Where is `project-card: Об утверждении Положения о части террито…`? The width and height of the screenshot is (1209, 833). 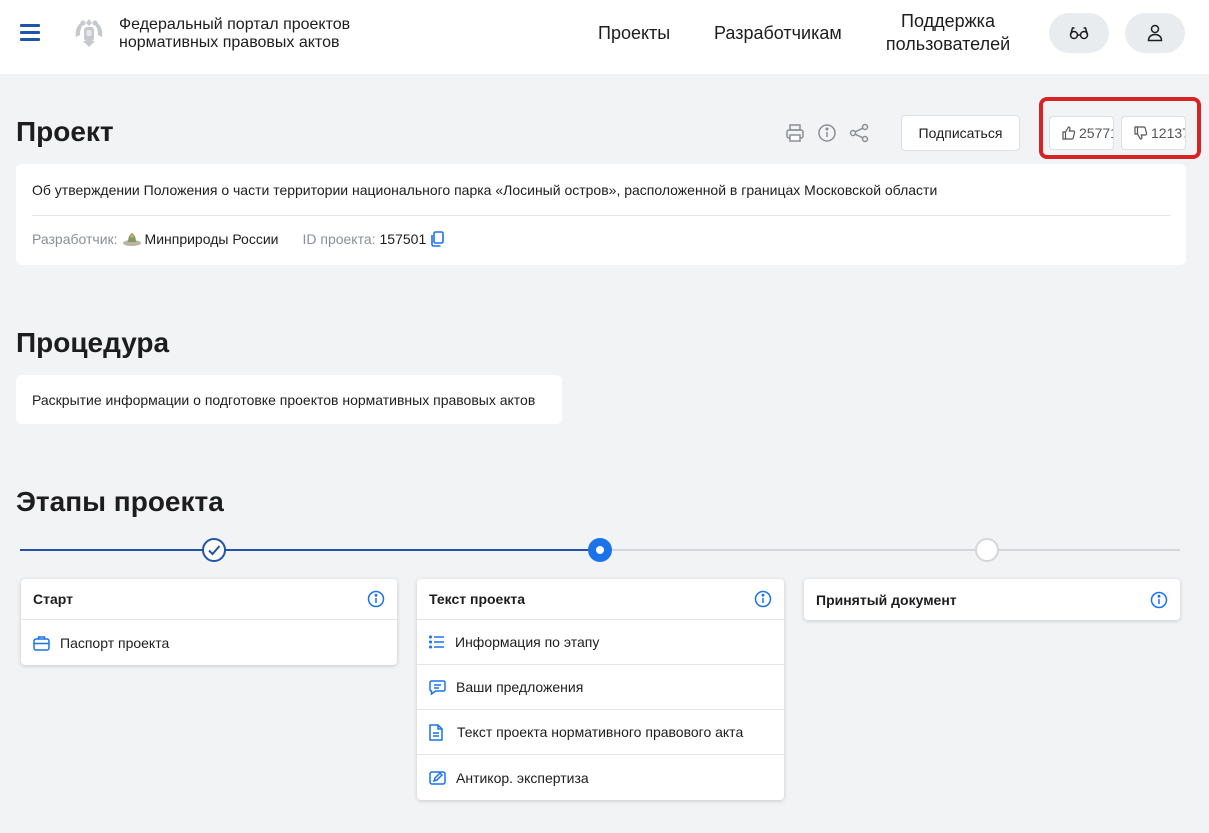 project-card: Об утверждении Положения о части террито… is located at coordinates (601, 214).